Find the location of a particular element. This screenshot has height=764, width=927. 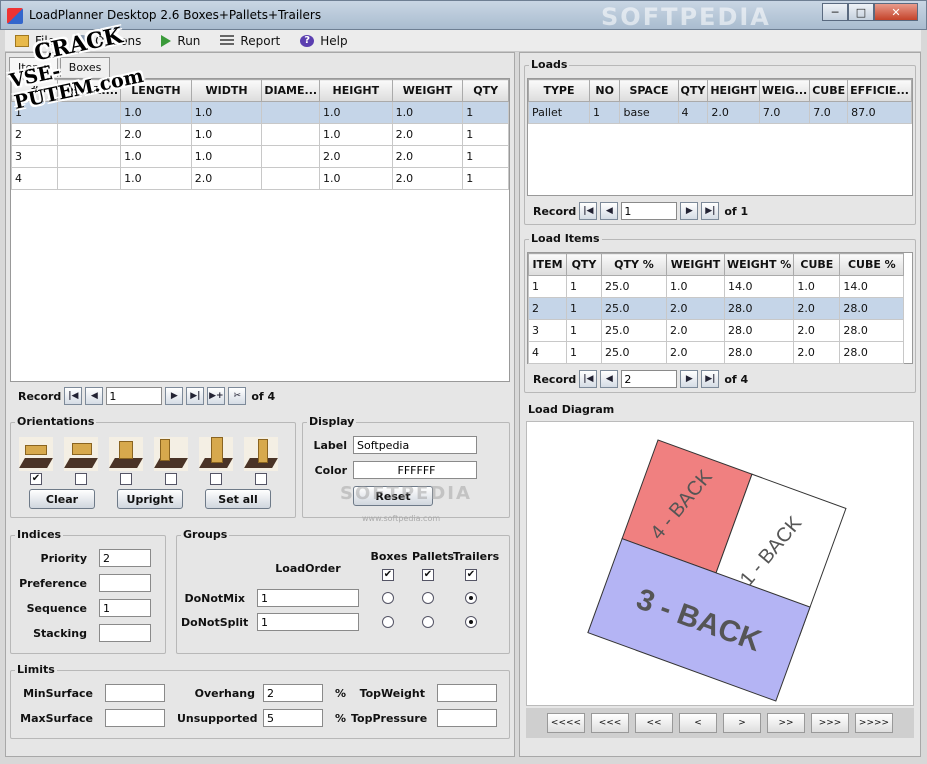

diagram-nav-button-6: >> is located at coordinates (786, 723).